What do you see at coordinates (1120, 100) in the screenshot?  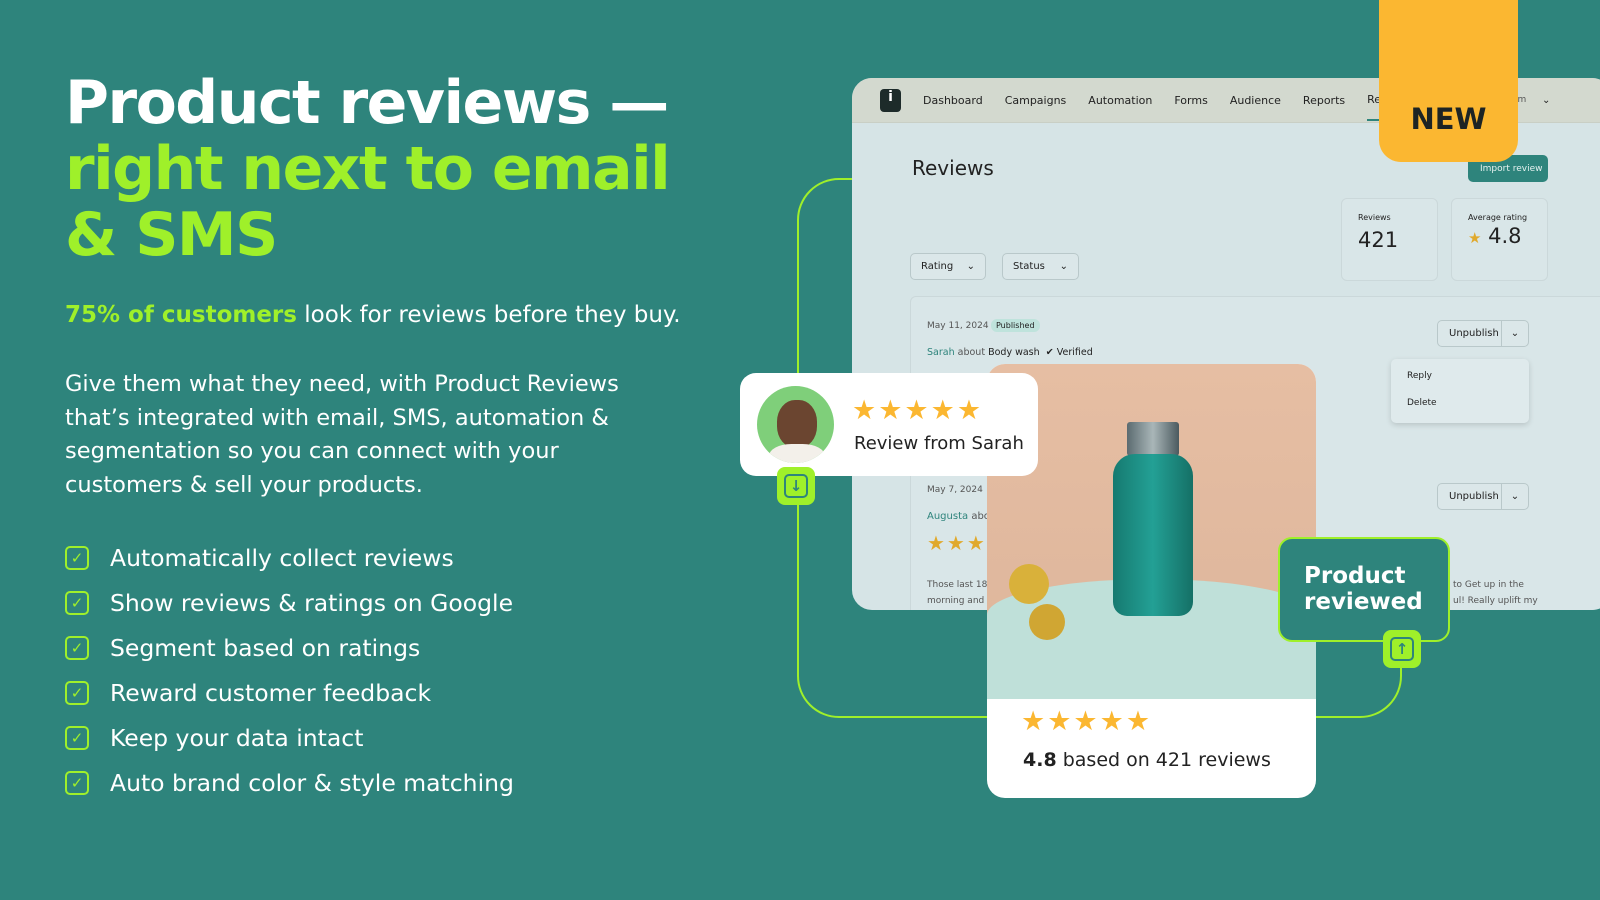 I see `nav-automation: Automation` at bounding box center [1120, 100].